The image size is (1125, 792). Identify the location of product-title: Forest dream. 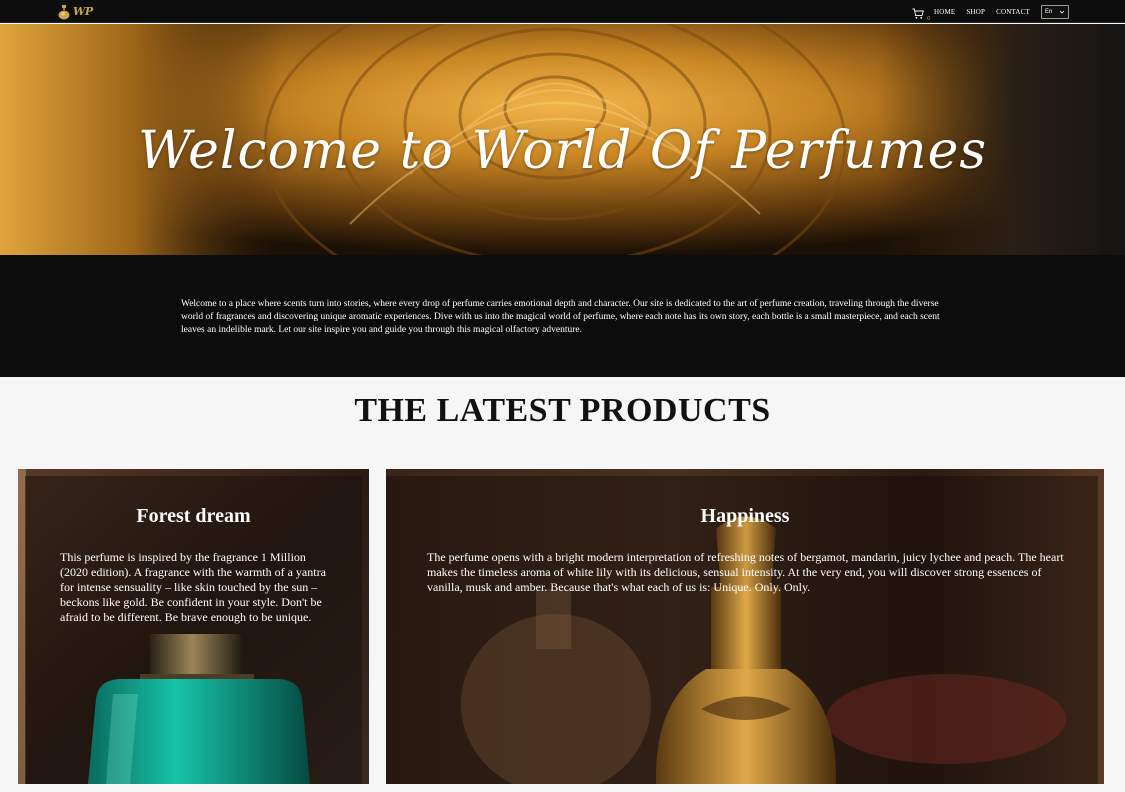
(193, 516).